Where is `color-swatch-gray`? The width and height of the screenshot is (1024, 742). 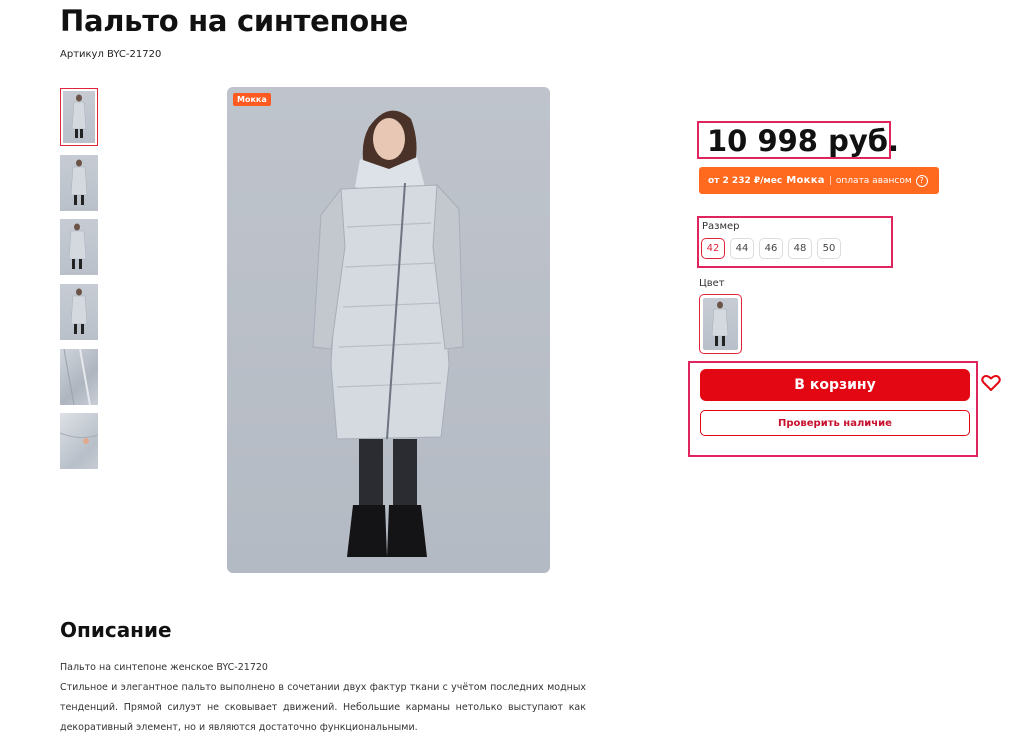
color-swatch-gray is located at coordinates (720, 324).